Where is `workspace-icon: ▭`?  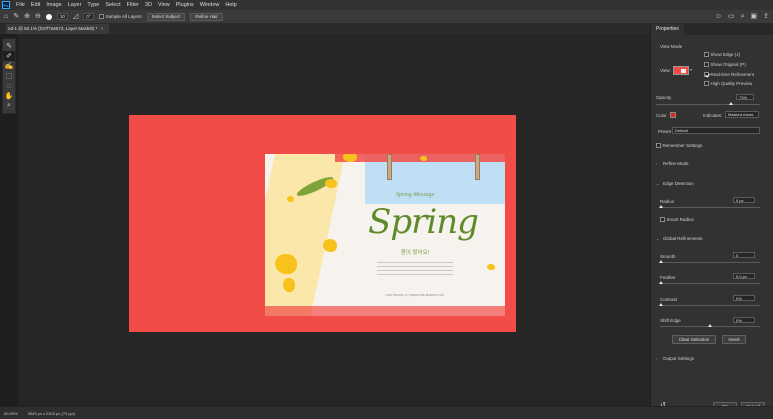
workspace-icon: ▭ is located at coordinates (731, 16).